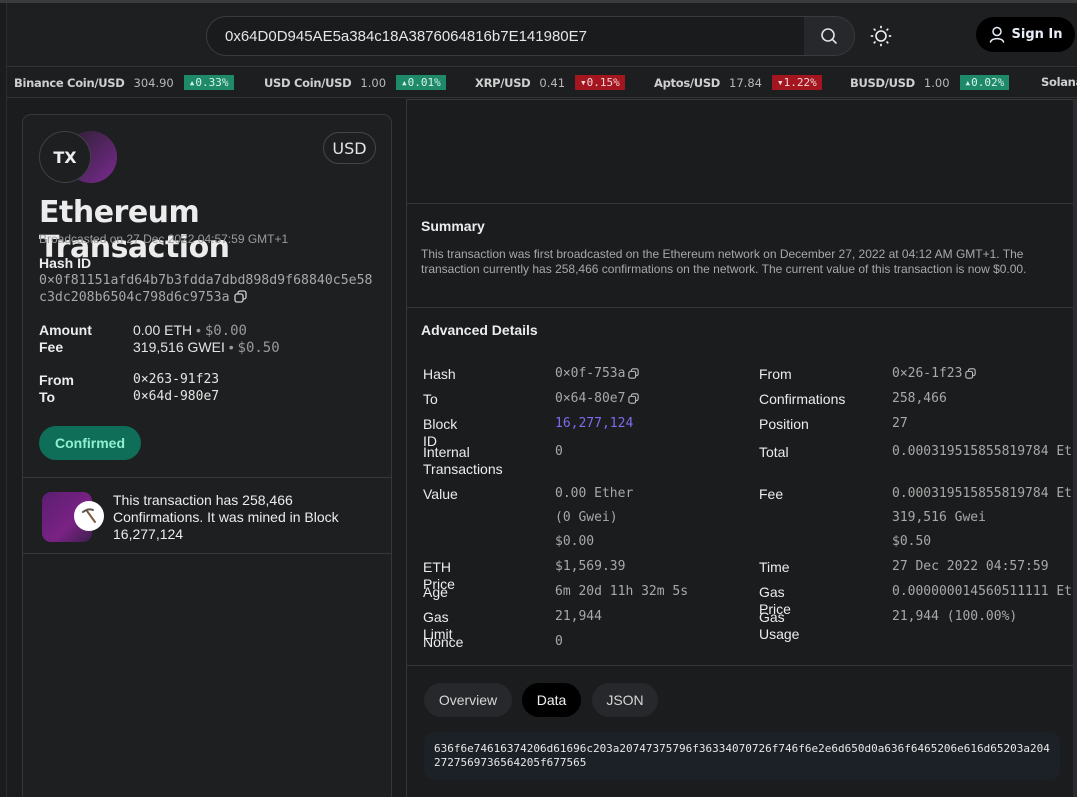 This screenshot has width=1077, height=797. I want to click on ticker-item: Binance Coin/USD 304.90 ▴0.33%, so click(124, 82).